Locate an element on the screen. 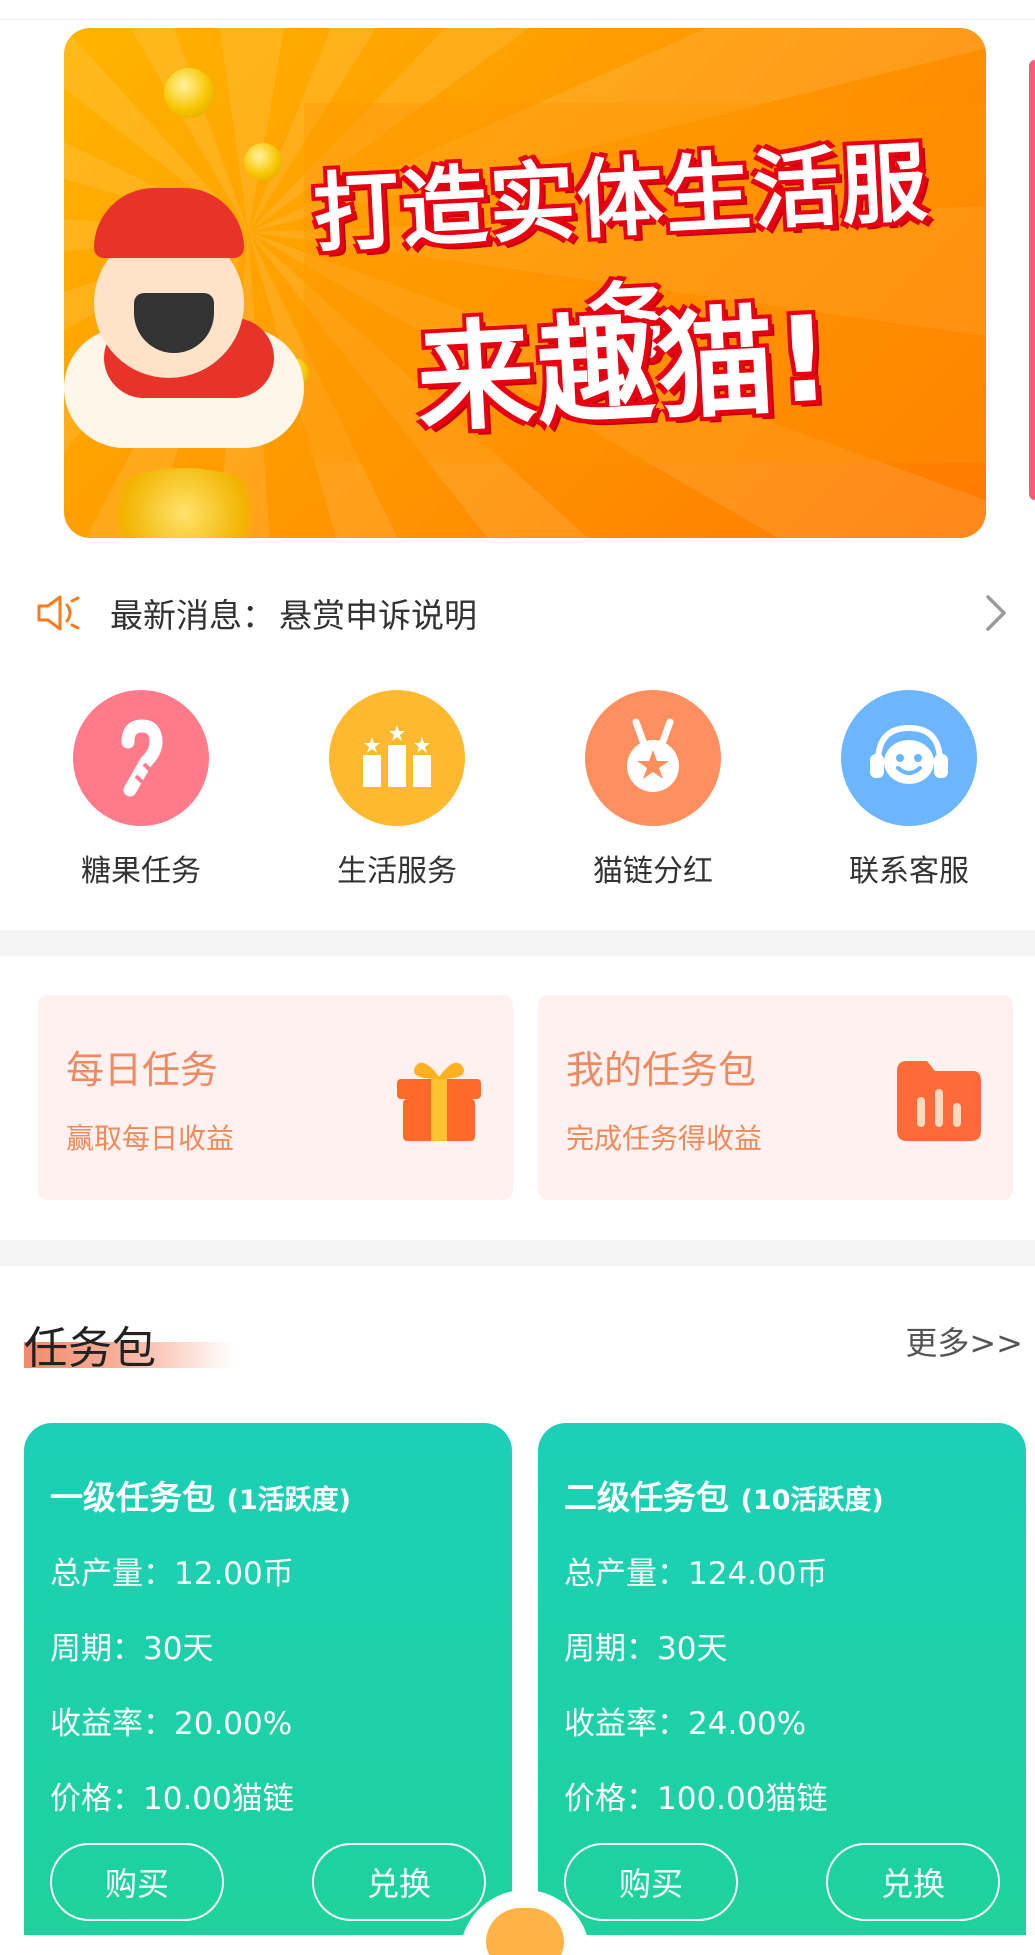  task-card-title: 每日任务 is located at coordinates (142, 1070).